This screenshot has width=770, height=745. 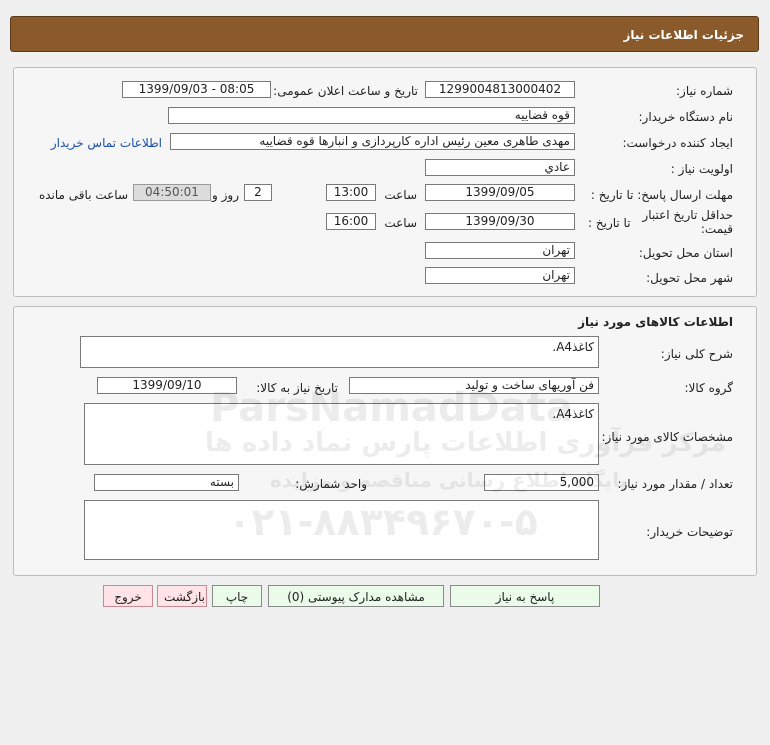 What do you see at coordinates (83, 195) in the screenshot?
I see `remaining-time-label: ساعت باقی مانده` at bounding box center [83, 195].